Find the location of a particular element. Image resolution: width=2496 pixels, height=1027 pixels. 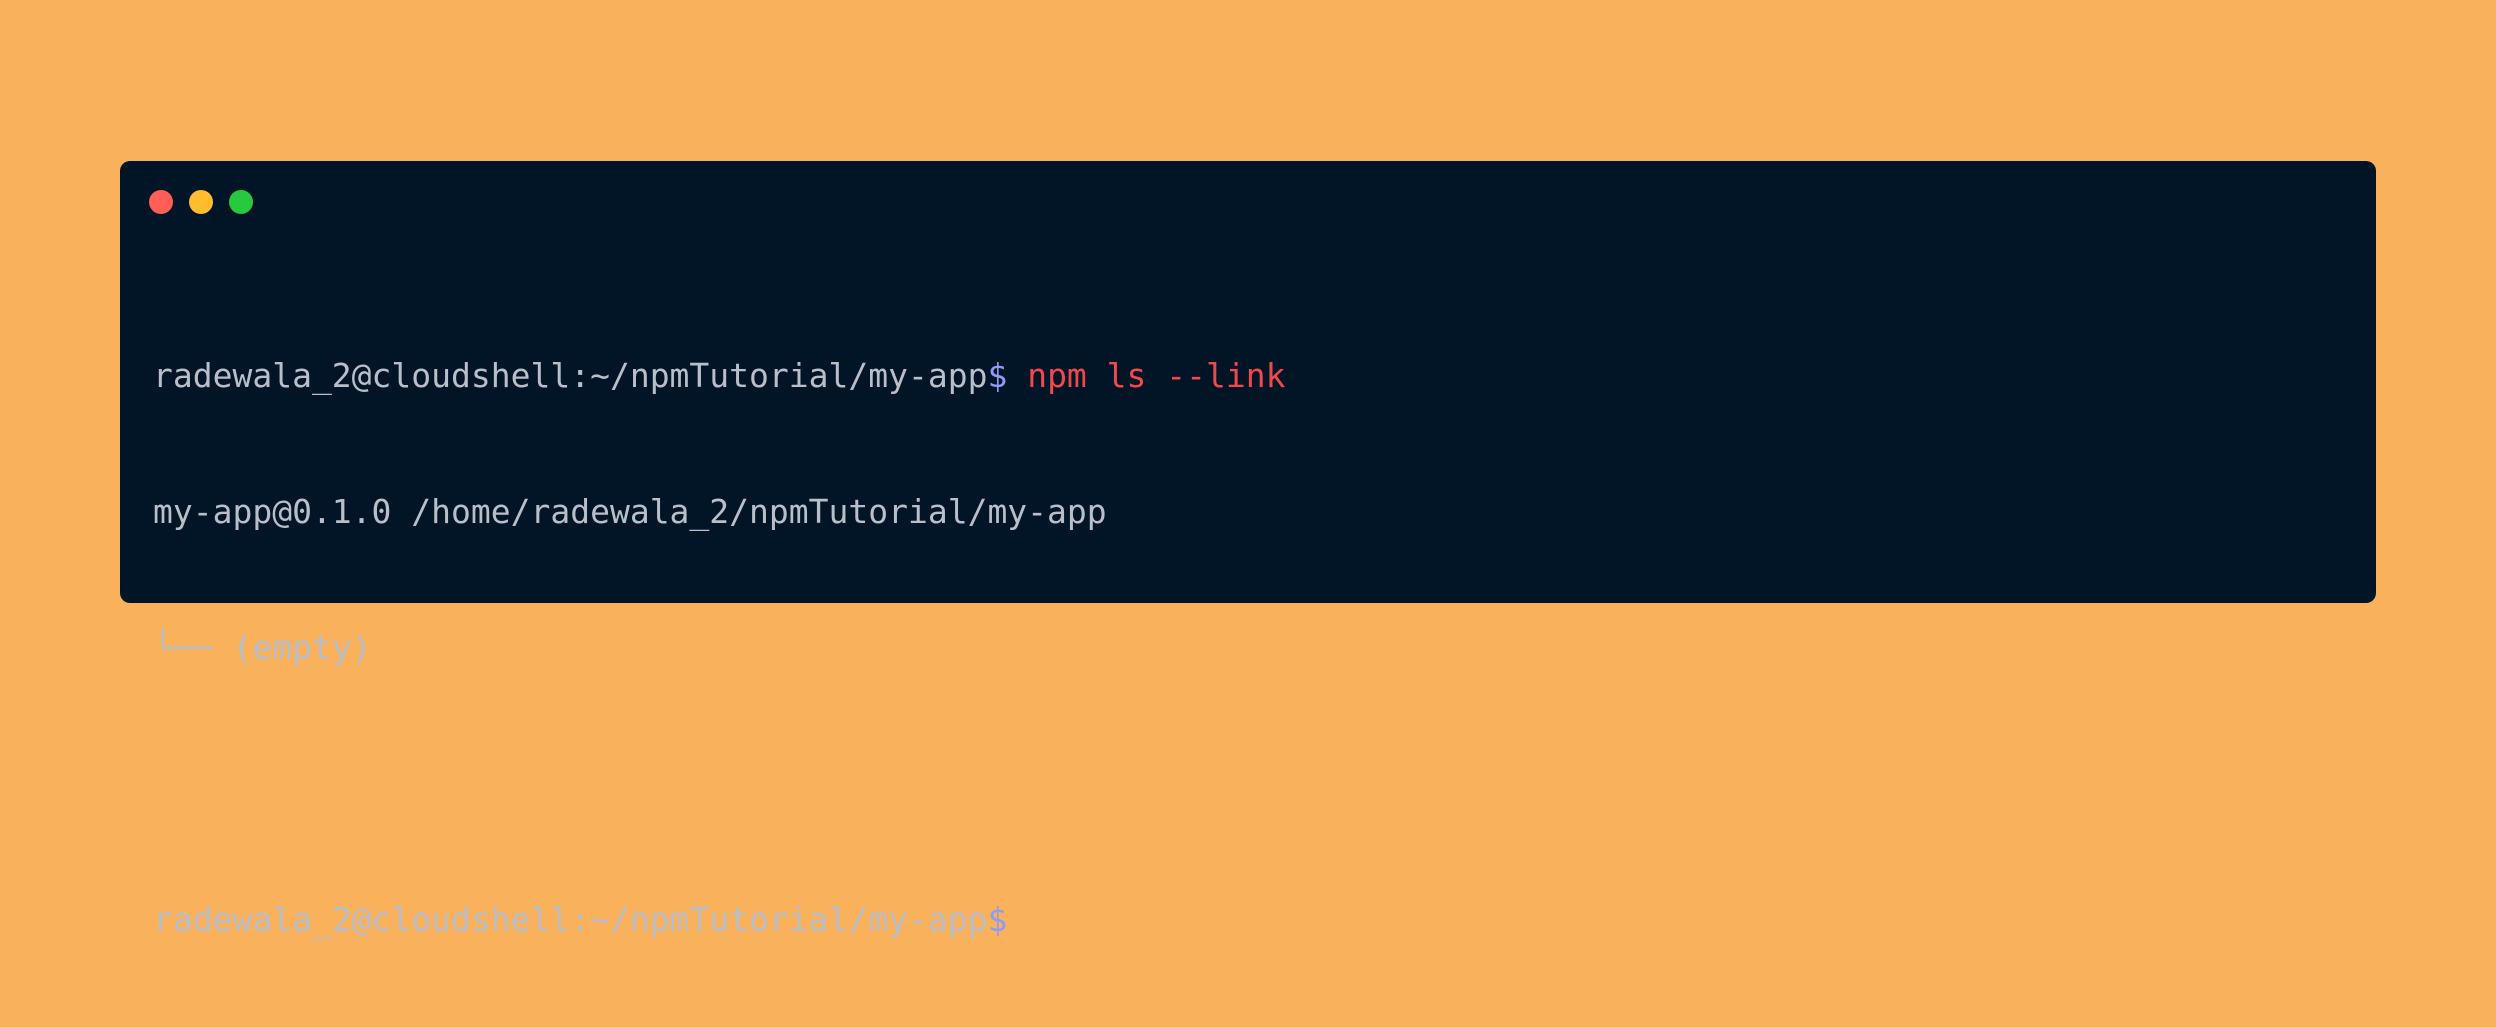

output-line: └── (empty) is located at coordinates (262, 647).